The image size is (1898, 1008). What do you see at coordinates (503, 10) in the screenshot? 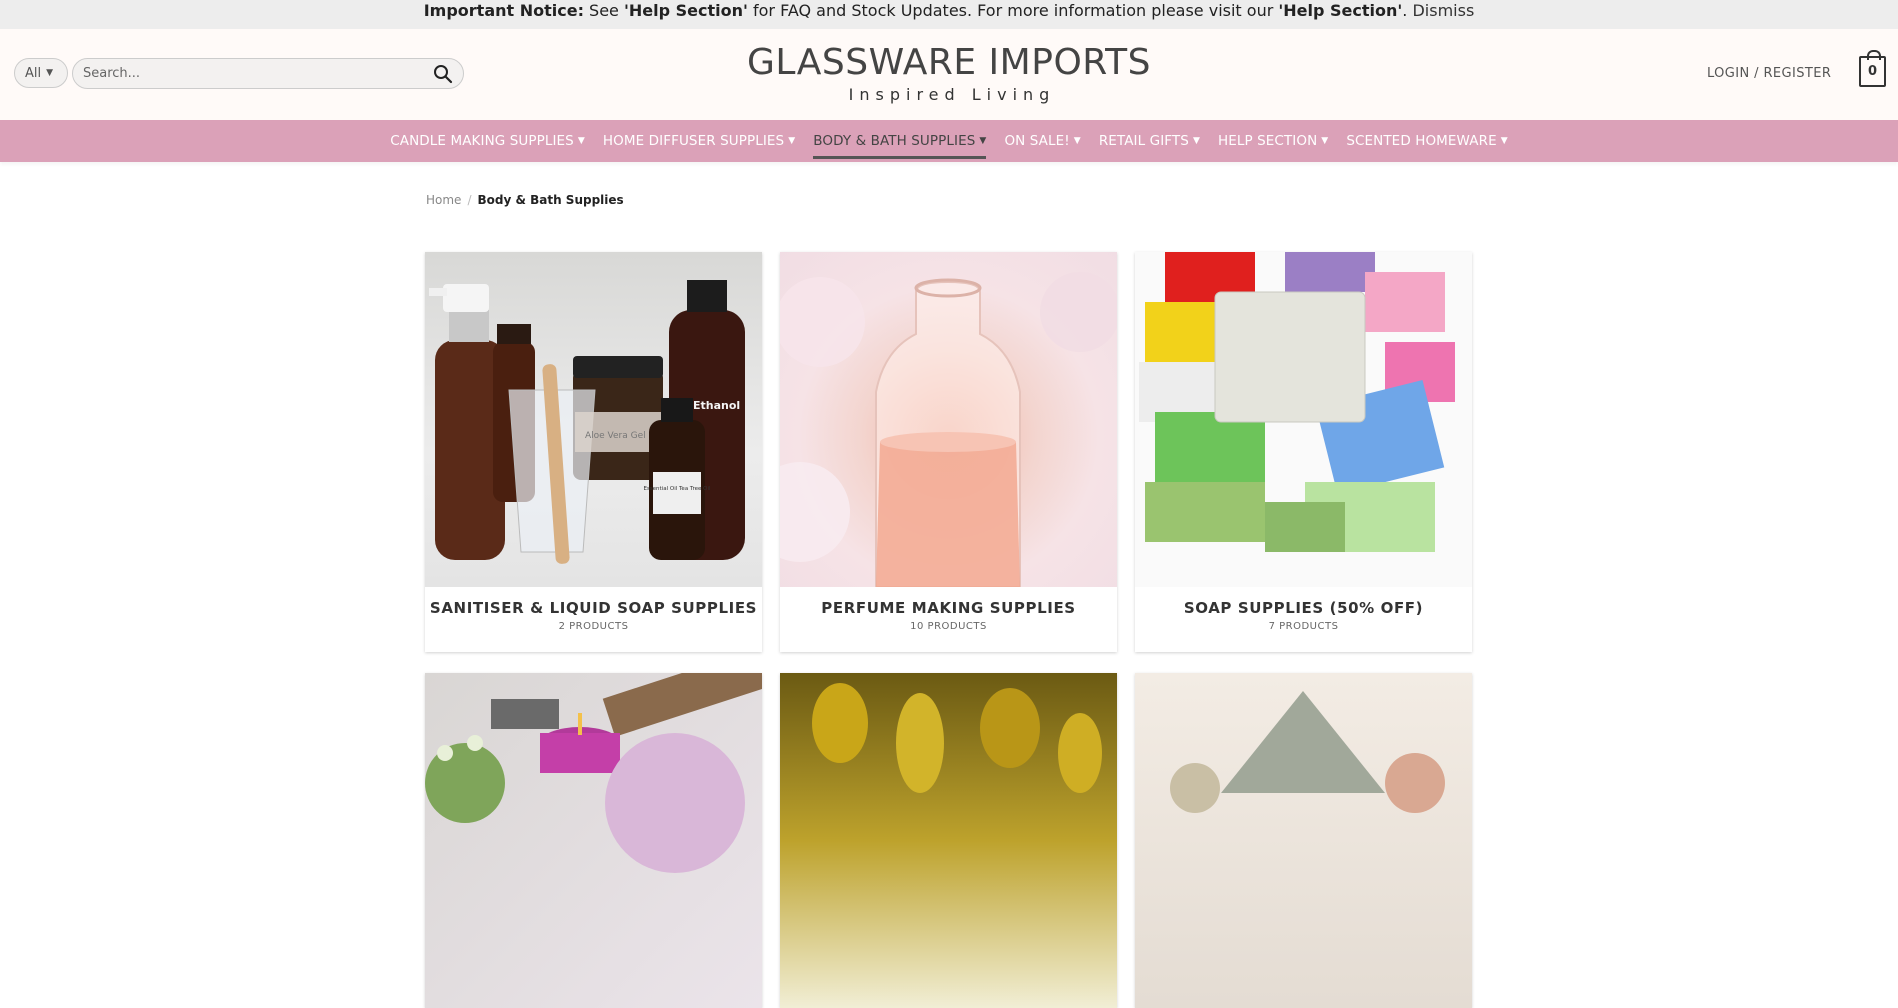
I see `notice-label: Important Notice:` at bounding box center [503, 10].